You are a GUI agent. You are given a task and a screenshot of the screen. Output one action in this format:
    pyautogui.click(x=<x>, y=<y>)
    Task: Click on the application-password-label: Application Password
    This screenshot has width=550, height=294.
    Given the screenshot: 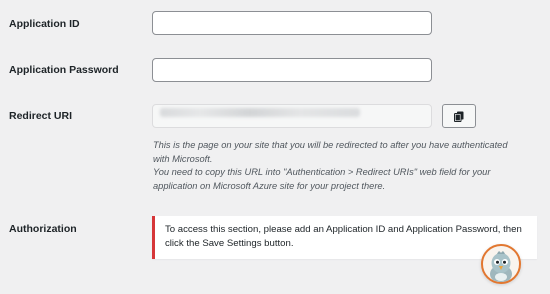 What is the action you would take?
    pyautogui.click(x=64, y=70)
    